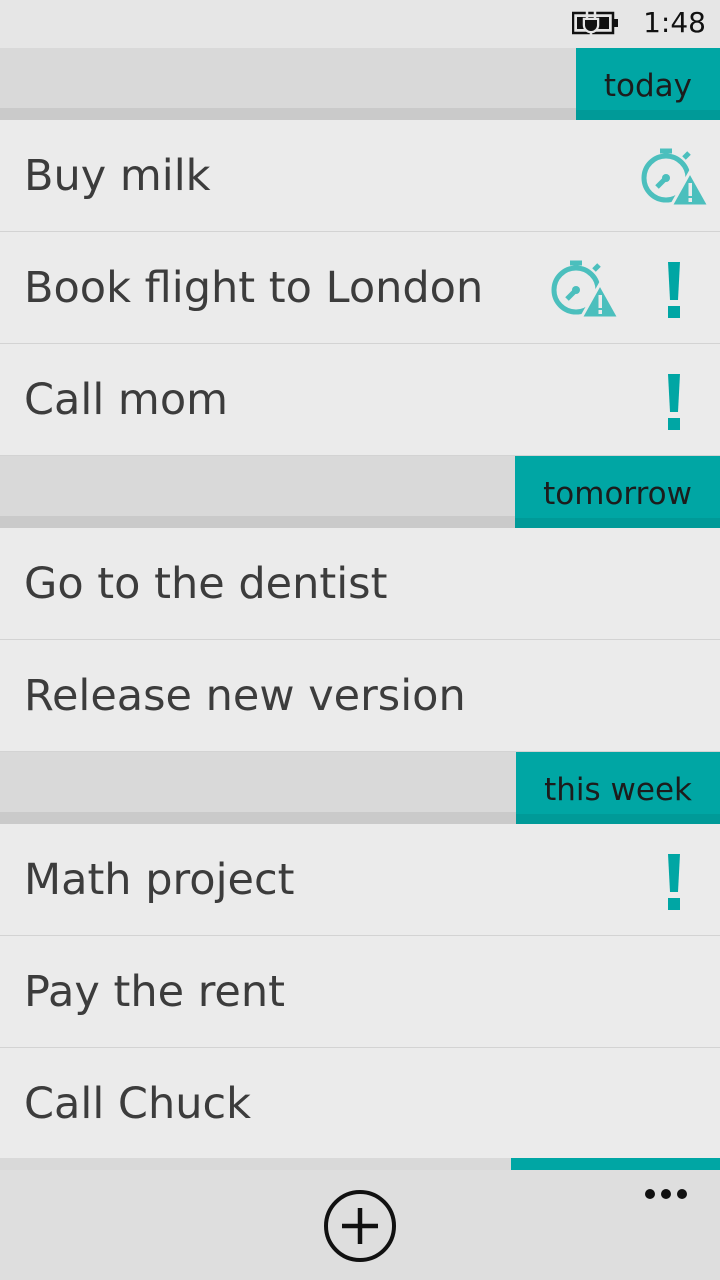  I want to click on more-button, so click(666, 1194).